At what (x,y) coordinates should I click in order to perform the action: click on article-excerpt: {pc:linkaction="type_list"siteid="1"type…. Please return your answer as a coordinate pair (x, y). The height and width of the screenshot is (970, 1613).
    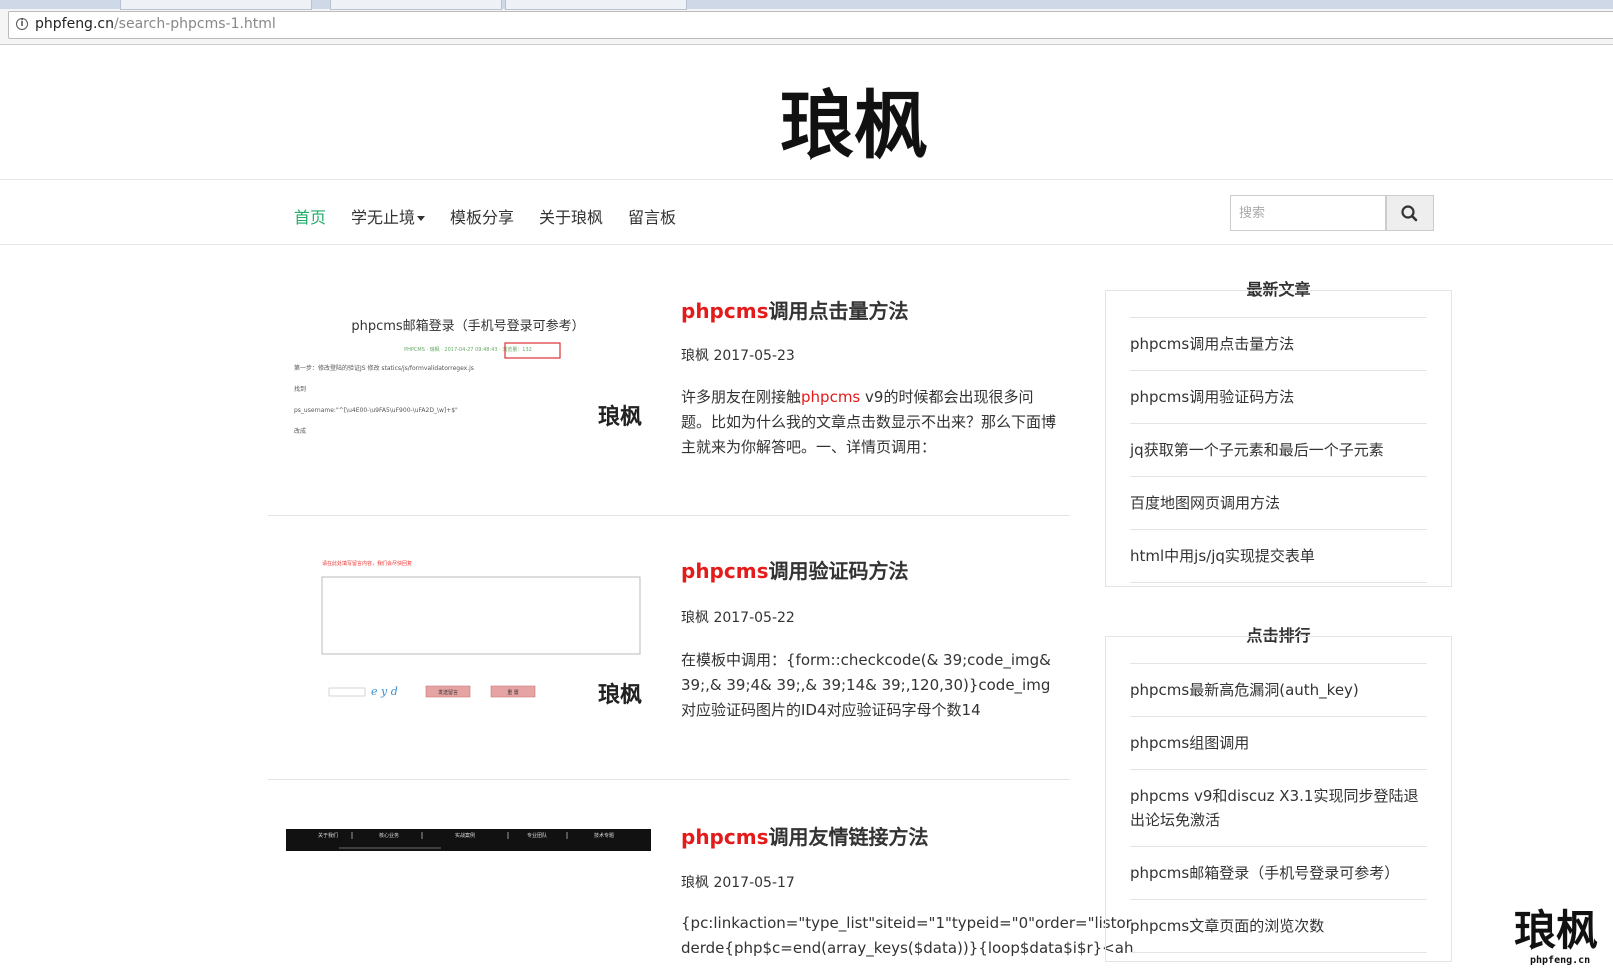
    Looking at the image, I should click on (907, 935).